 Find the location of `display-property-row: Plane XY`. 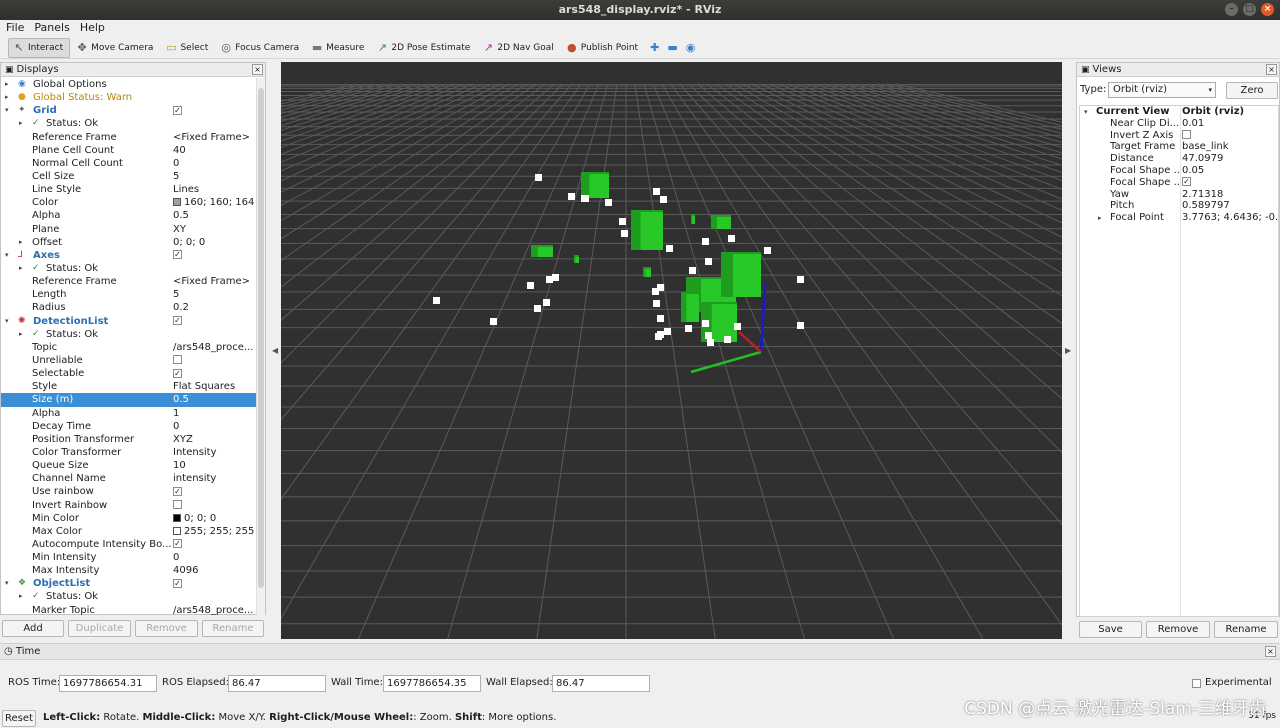

display-property-row: Plane XY is located at coordinates (129, 229).